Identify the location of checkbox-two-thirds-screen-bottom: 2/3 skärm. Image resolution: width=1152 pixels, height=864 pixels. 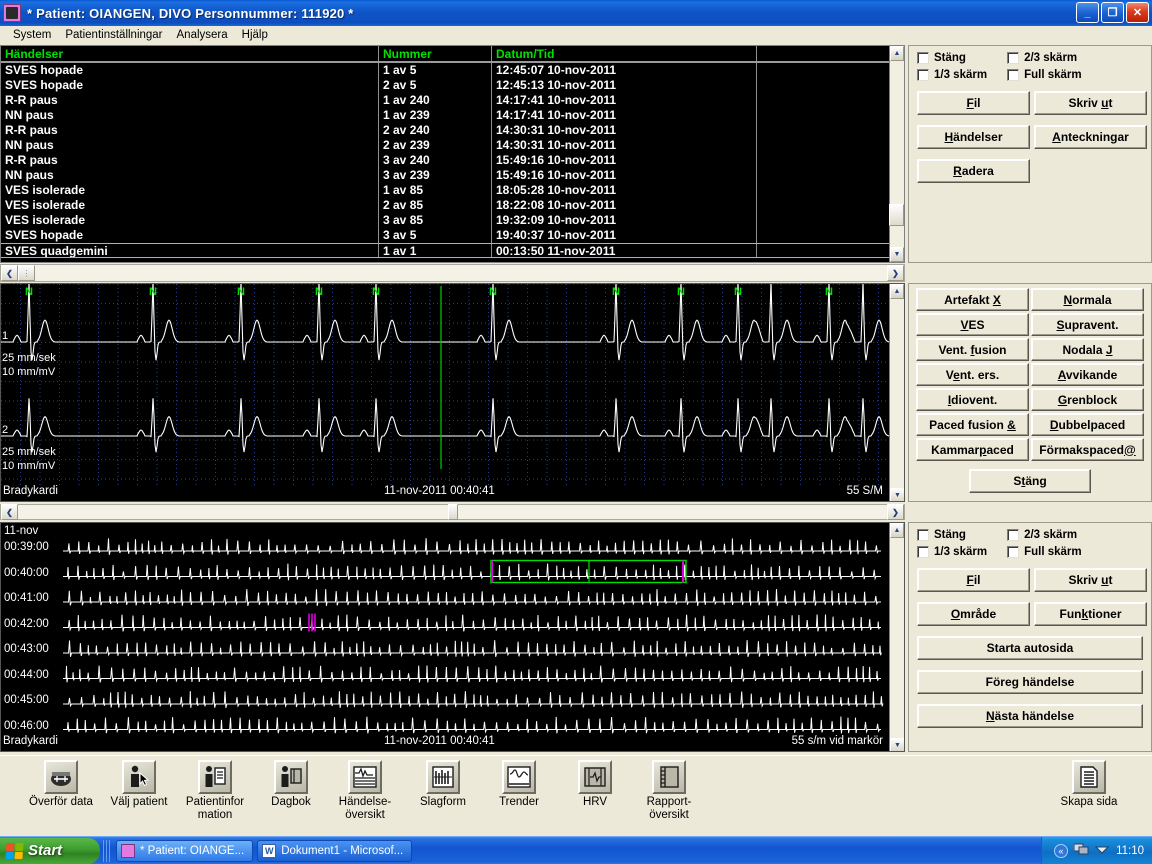
(1044, 535).